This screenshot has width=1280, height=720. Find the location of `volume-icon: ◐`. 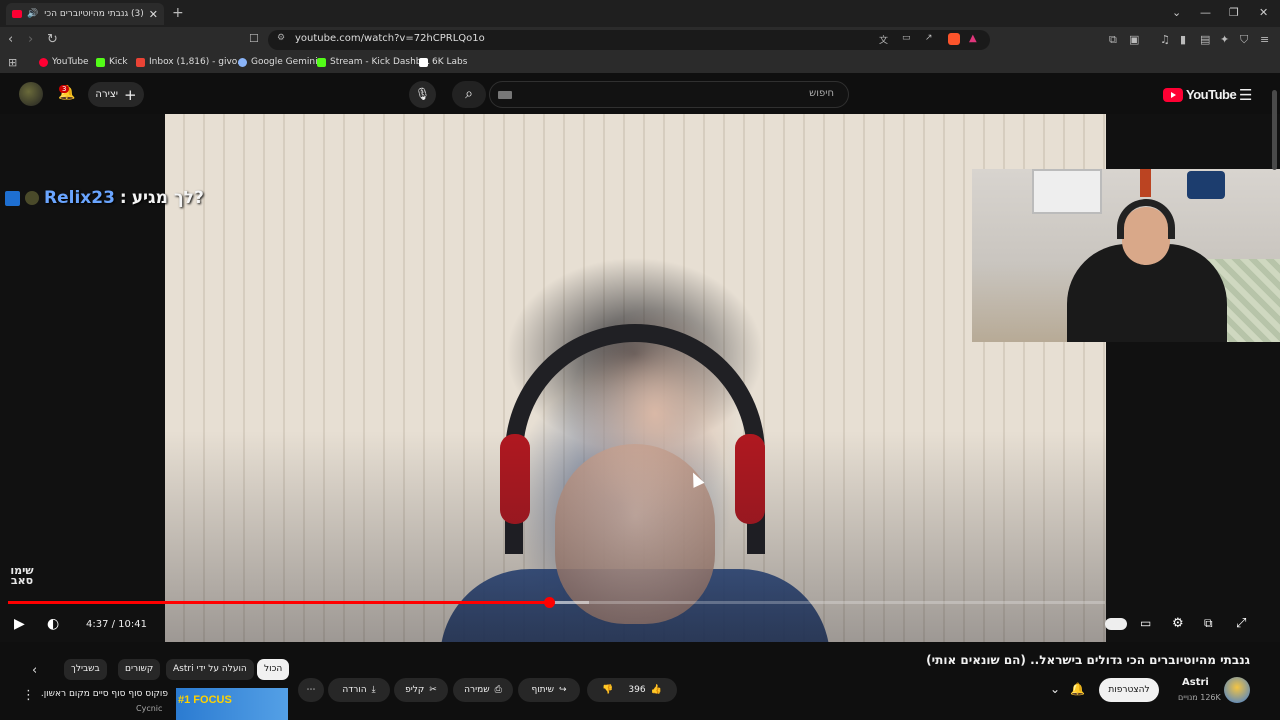

volume-icon: ◐ is located at coordinates (53, 624).